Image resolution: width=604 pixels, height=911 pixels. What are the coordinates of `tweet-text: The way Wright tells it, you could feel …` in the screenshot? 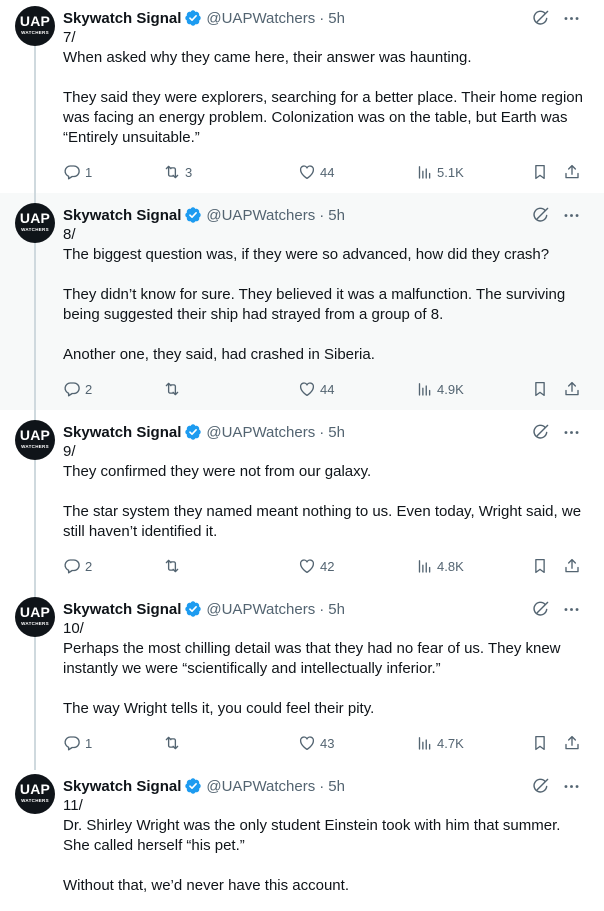 It's located at (219, 708).